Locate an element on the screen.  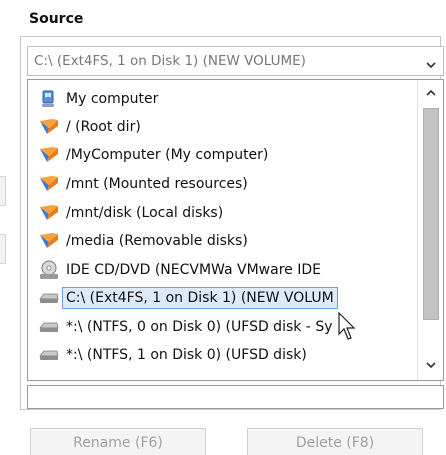
list-item-root-dir: / (Root dir) is located at coordinates (89, 127).